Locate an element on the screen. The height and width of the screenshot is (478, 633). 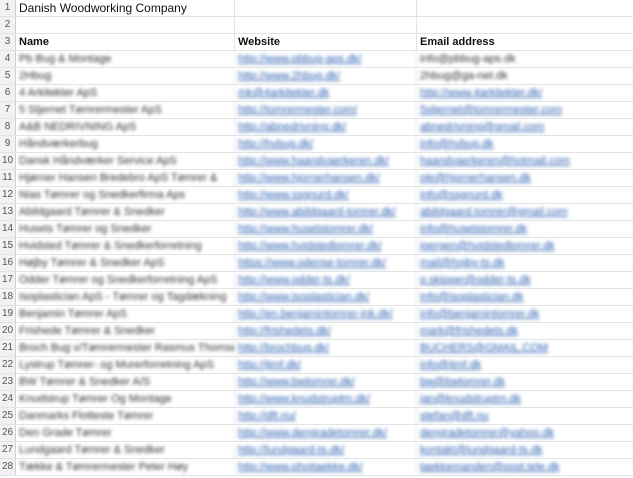
cell: info@ssgnurd.dk is located at coordinates (525, 195).